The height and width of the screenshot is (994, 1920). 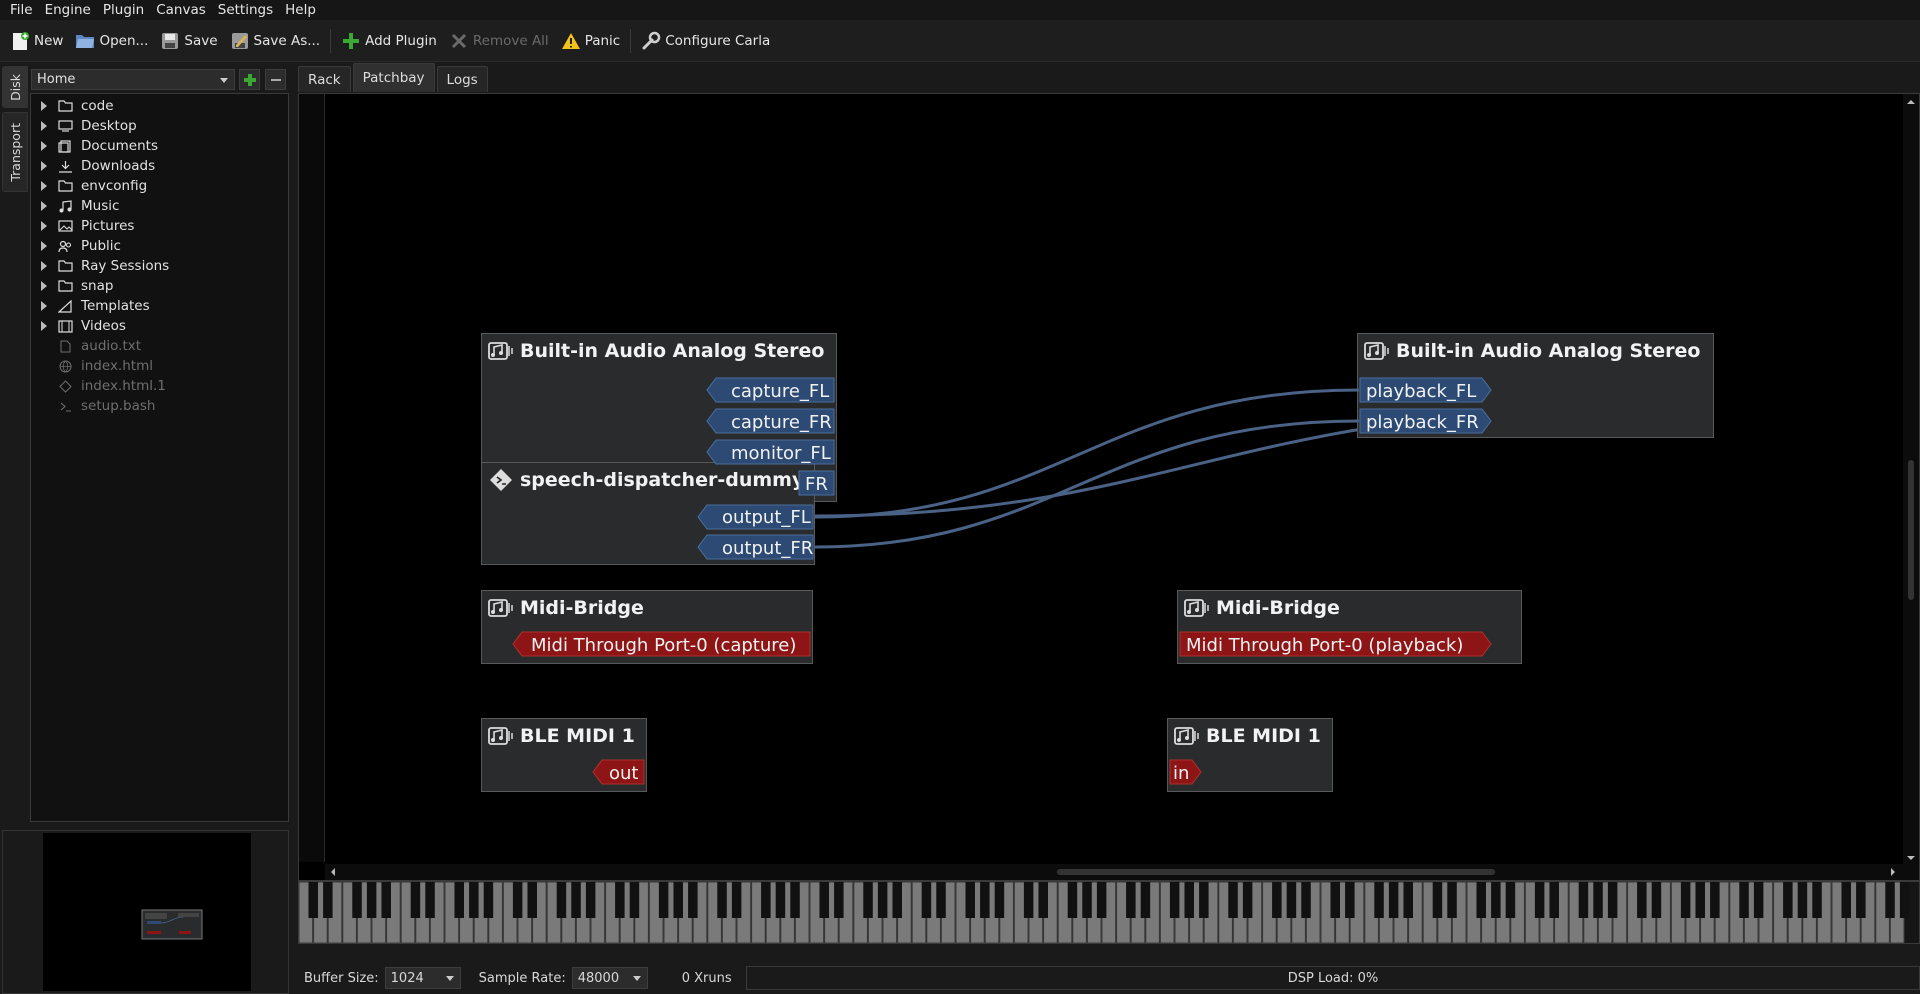 I want to click on tab-disk: Disk, so click(x=15, y=87).